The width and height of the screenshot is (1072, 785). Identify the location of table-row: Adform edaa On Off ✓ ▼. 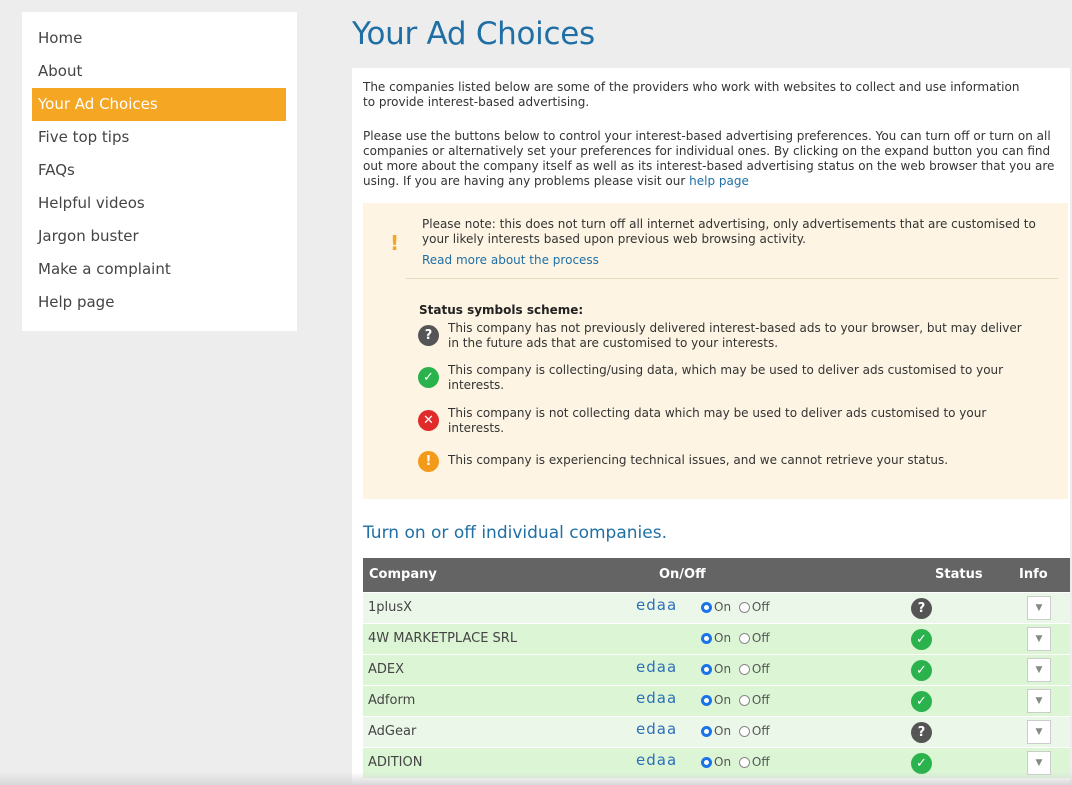
(716, 700).